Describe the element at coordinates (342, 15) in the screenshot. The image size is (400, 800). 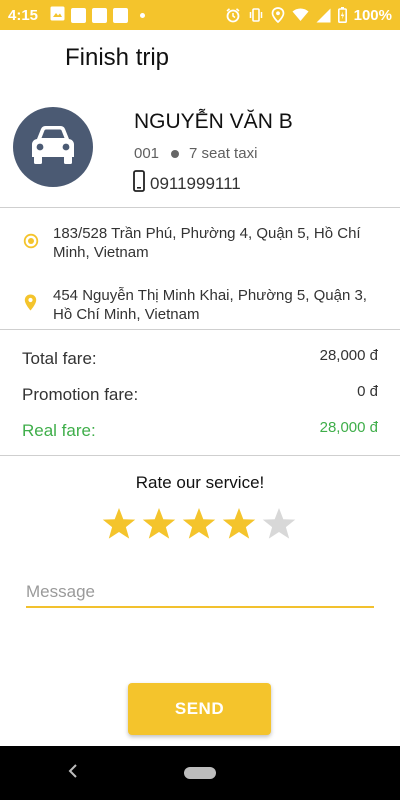
I see `battery-icon` at that location.